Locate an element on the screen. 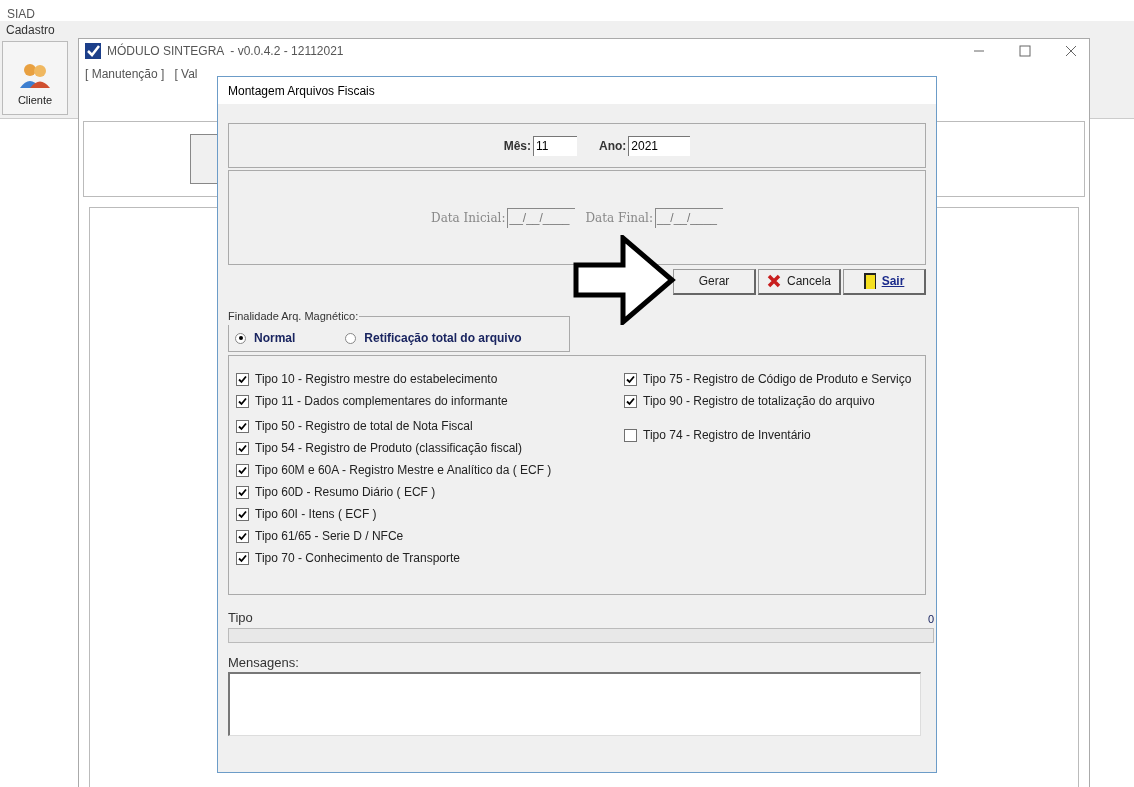  start-date-label: Data Inicial: is located at coordinates (468, 218).